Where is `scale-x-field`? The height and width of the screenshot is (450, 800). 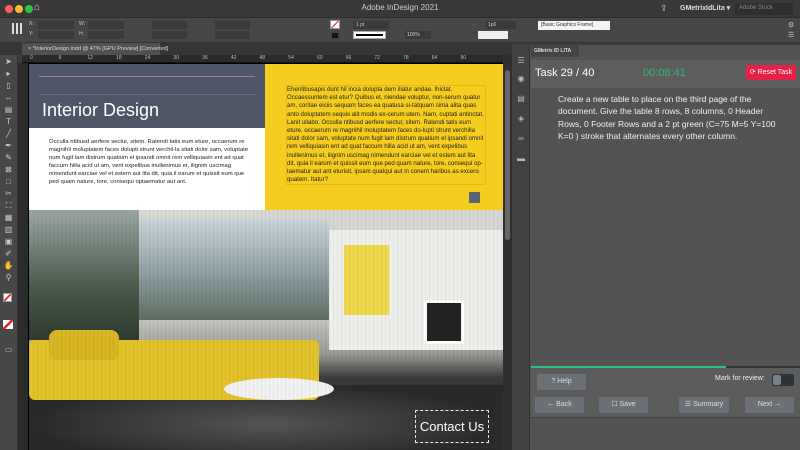 scale-x-field is located at coordinates (169, 25).